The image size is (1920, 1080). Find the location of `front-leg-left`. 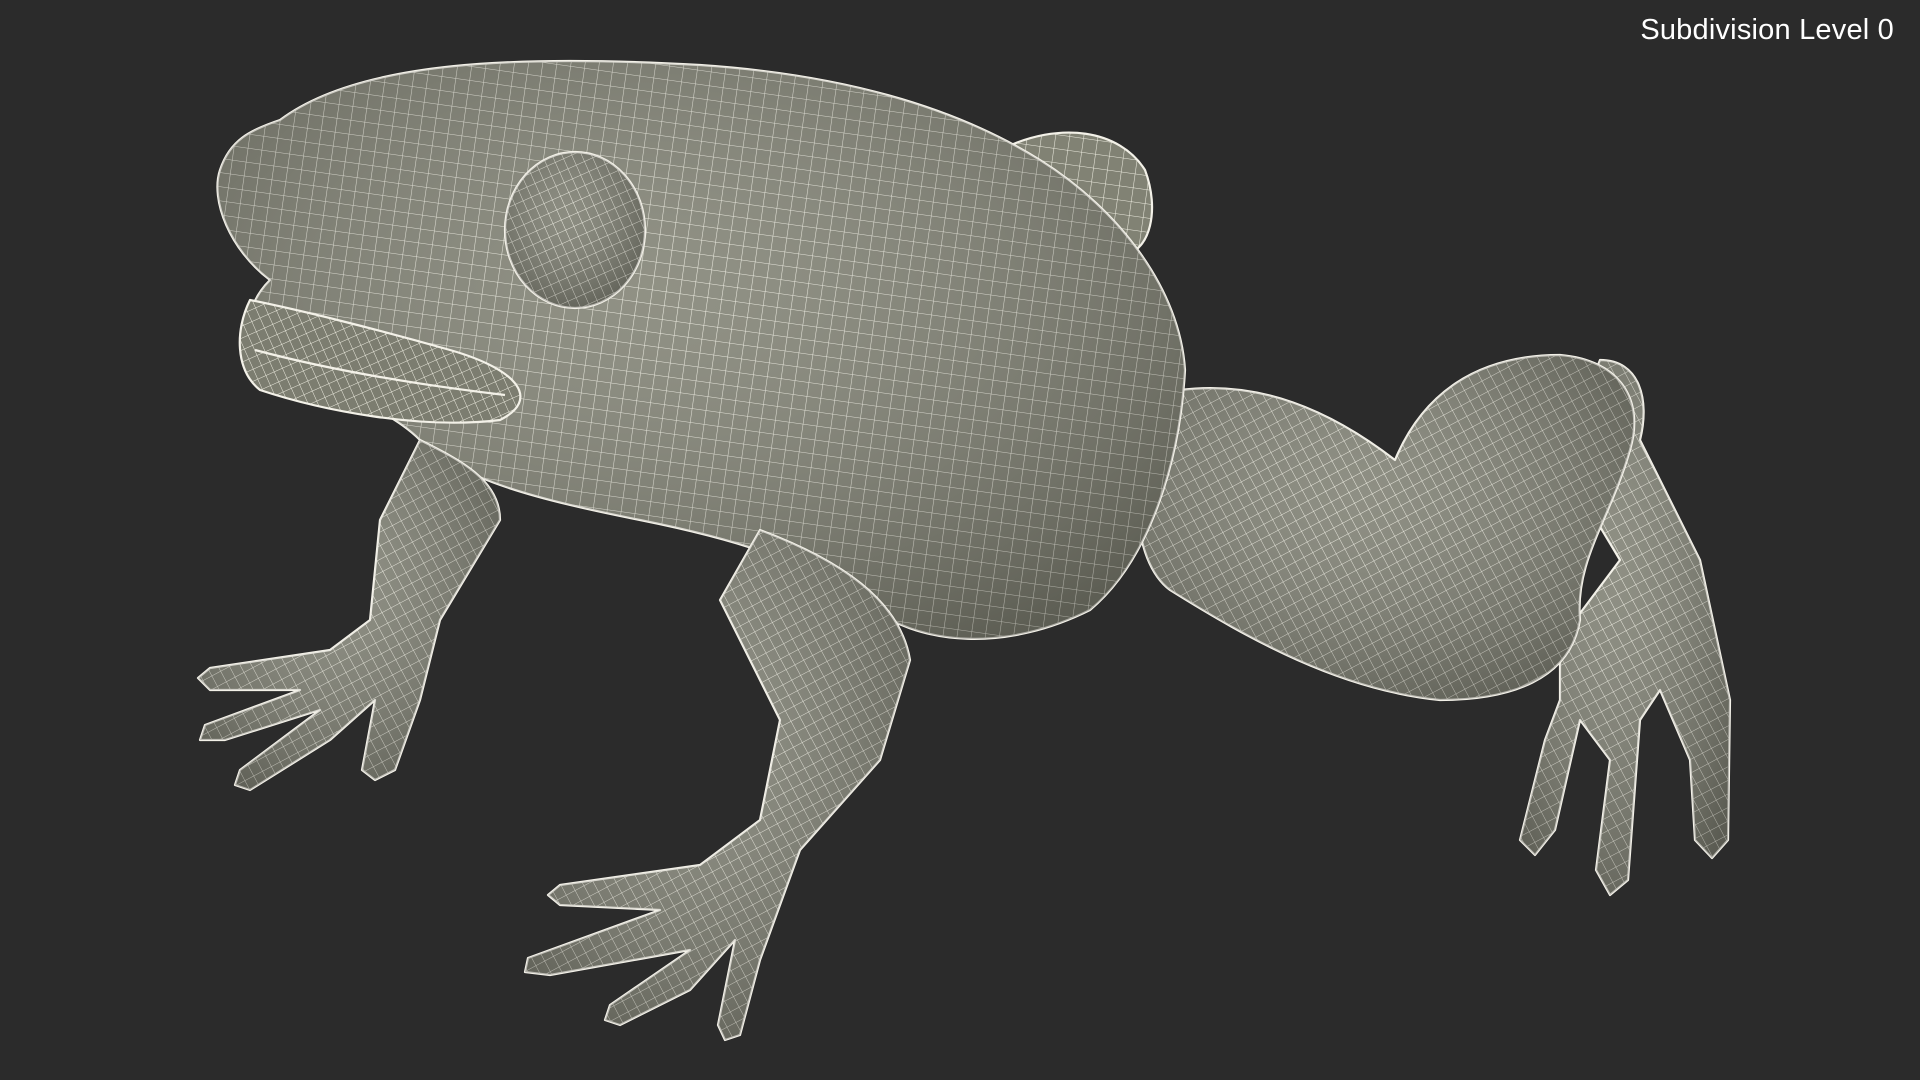

front-leg-left is located at coordinates (349, 615).